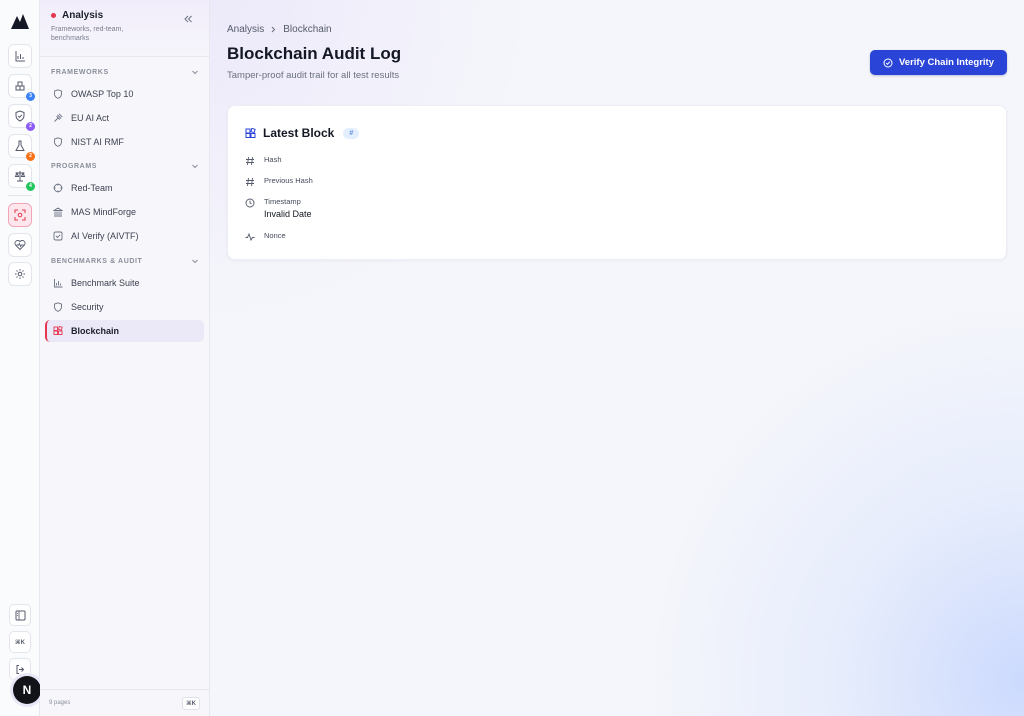 This screenshot has width=1024, height=716. I want to click on health-rail-button, so click(20, 245).